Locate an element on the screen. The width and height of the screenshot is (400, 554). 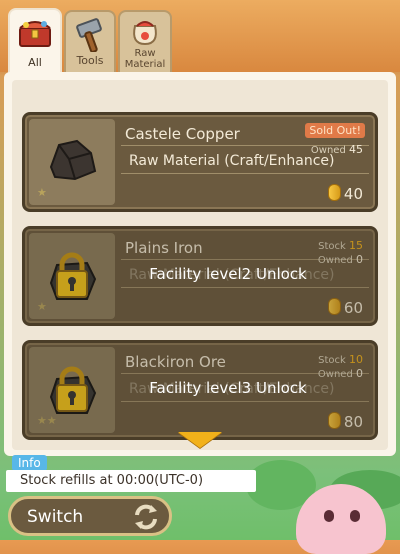
info-tag: Info is located at coordinates (29, 463).